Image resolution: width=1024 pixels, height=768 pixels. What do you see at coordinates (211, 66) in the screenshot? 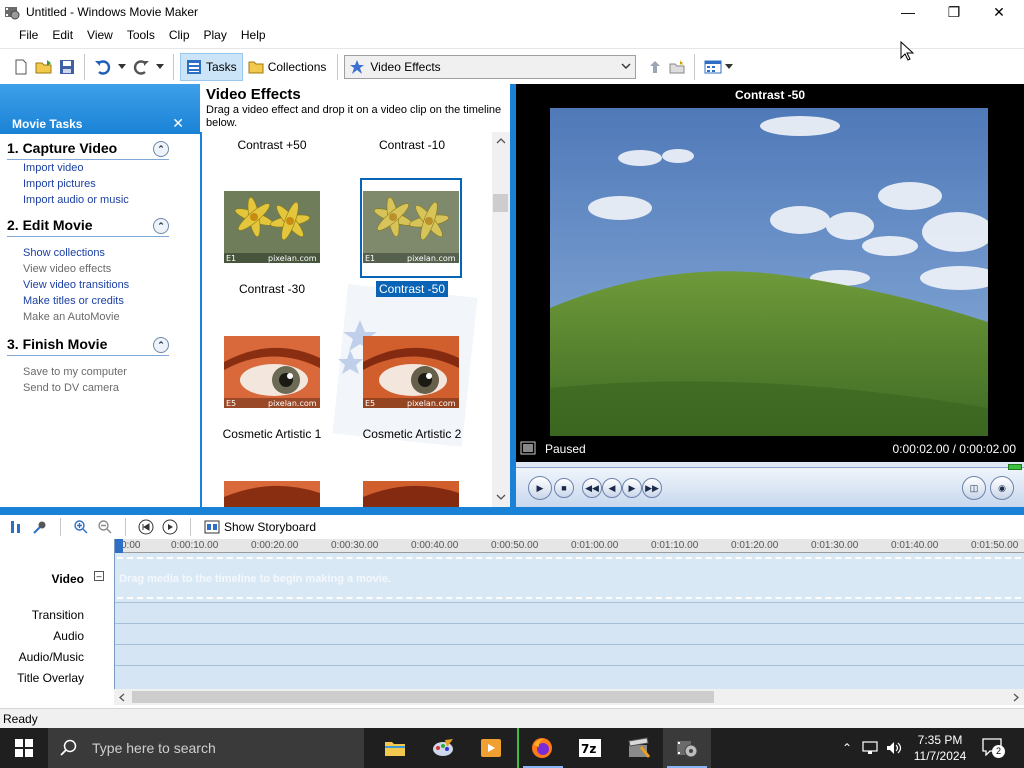
I see `tasks-toggle-button: Tasks` at bounding box center [211, 66].